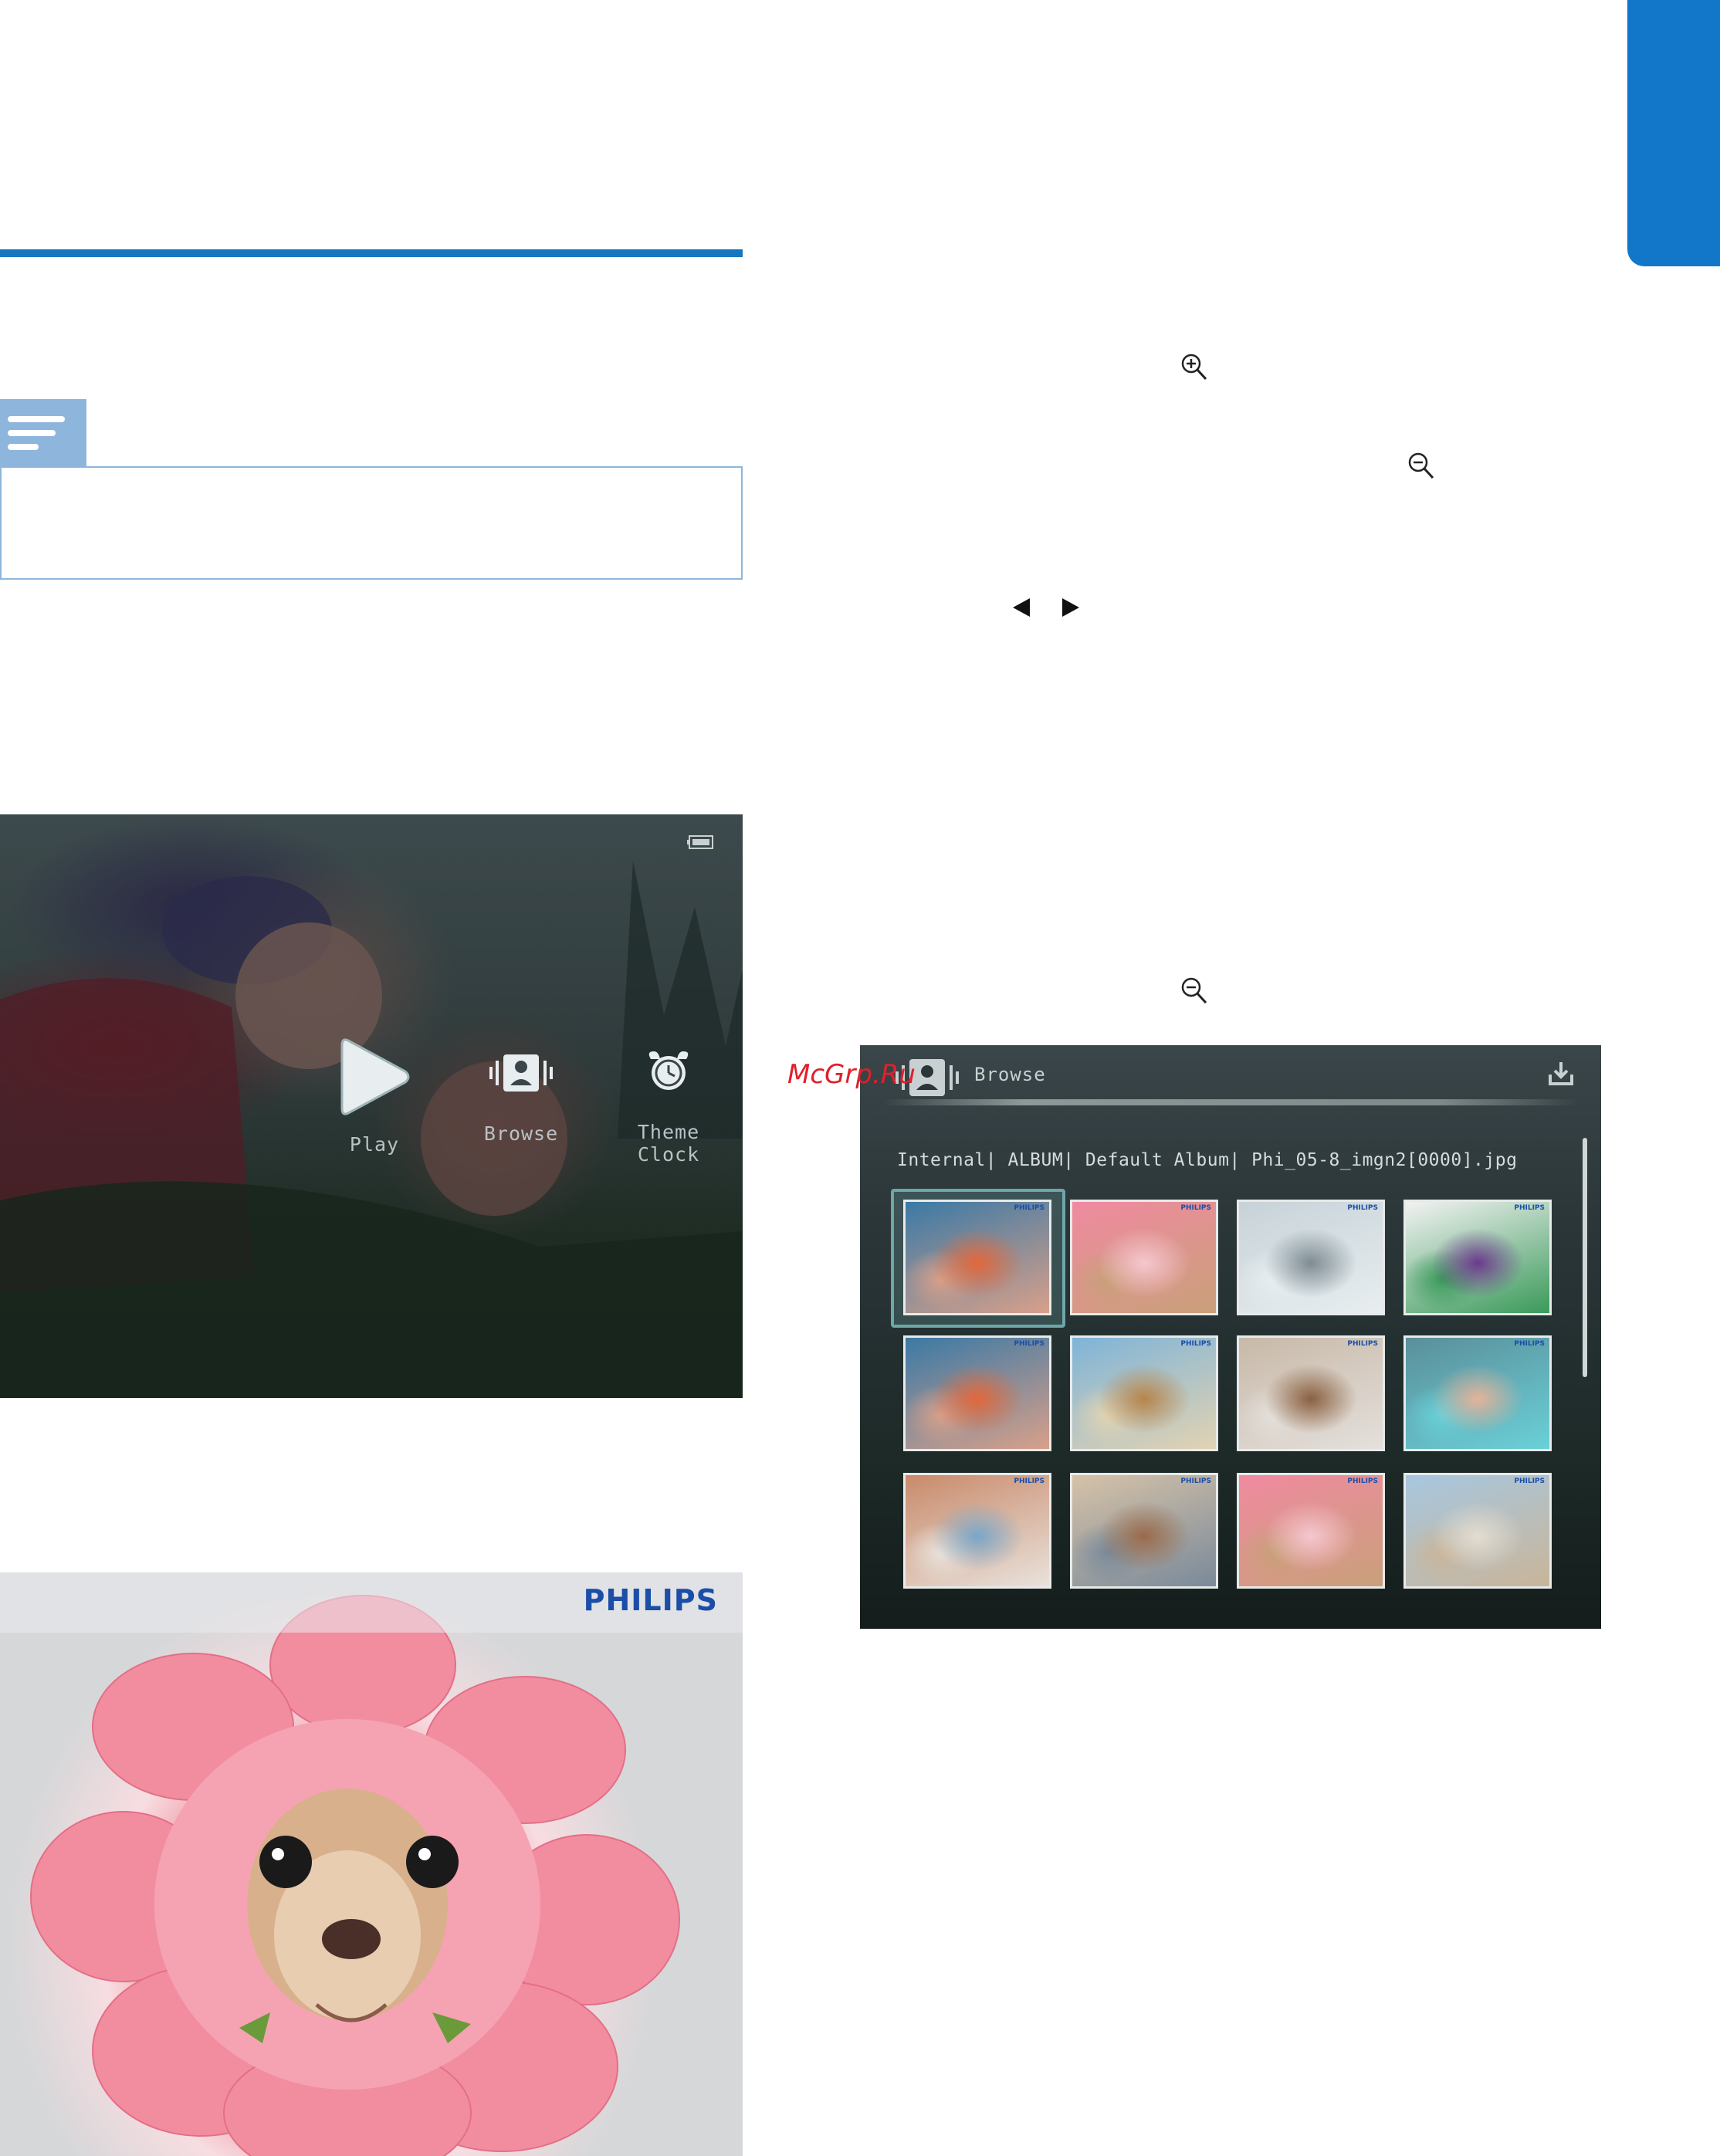 This screenshot has height=2156, width=1720. Describe the element at coordinates (1673, 133) in the screenshot. I see `language-tab` at that location.